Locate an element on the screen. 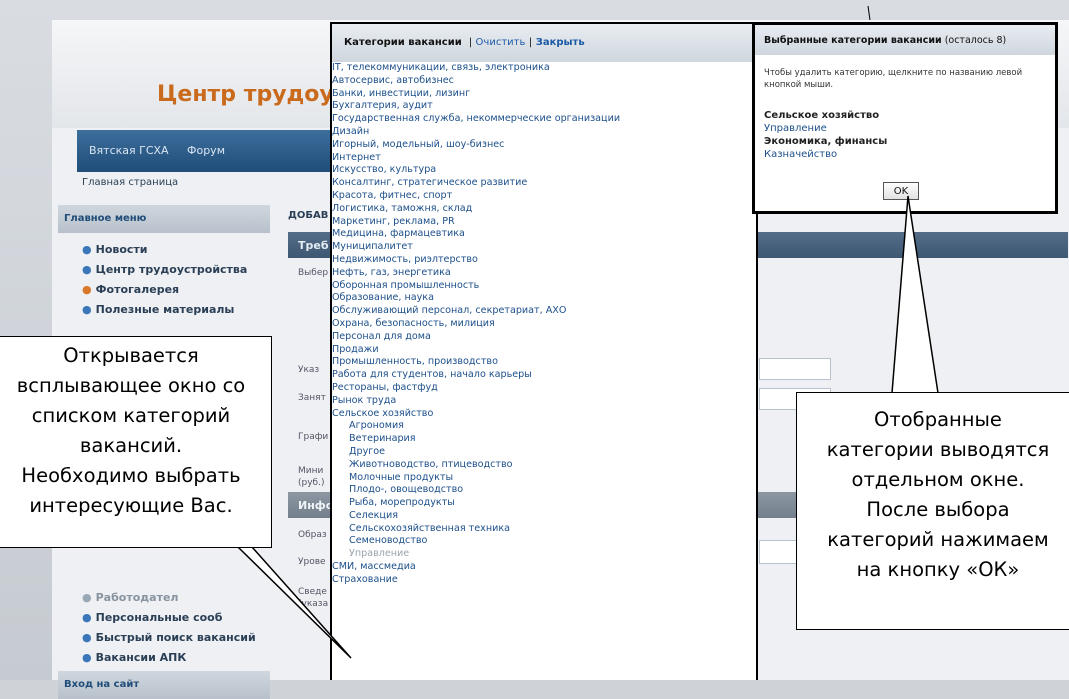  callout-line: Необходимо выбрать is located at coordinates (131, 475).